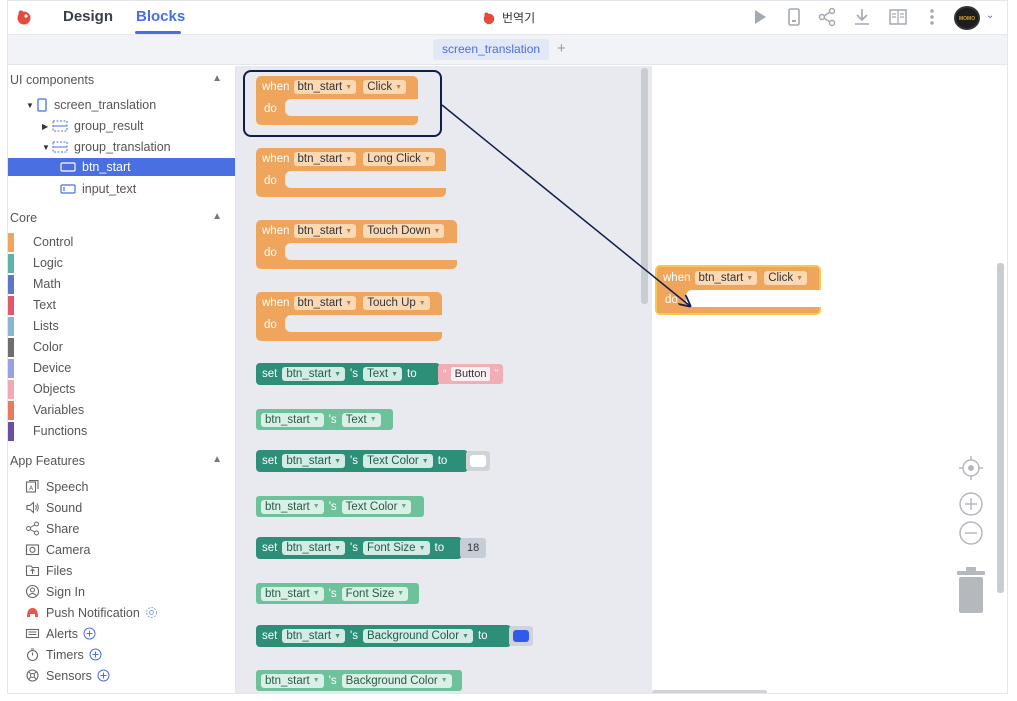  What do you see at coordinates (91, 612) in the screenshot?
I see `feature-push-notification: Push Notification` at bounding box center [91, 612].